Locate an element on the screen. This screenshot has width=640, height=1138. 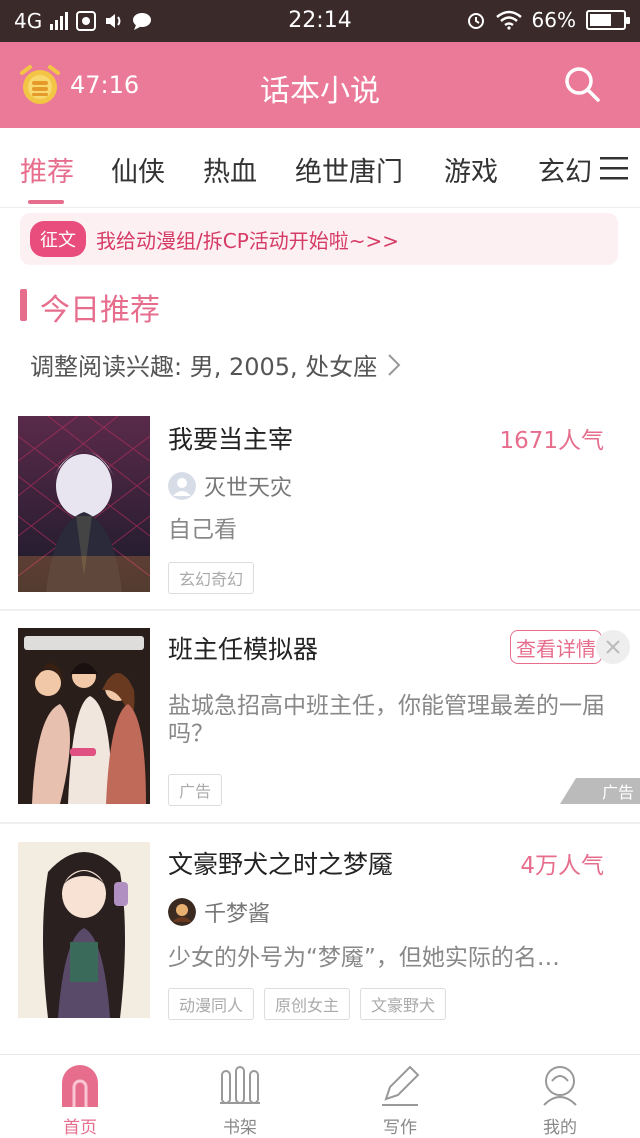
nav-bookshelf-label: 书架 is located at coordinates (240, 1128).